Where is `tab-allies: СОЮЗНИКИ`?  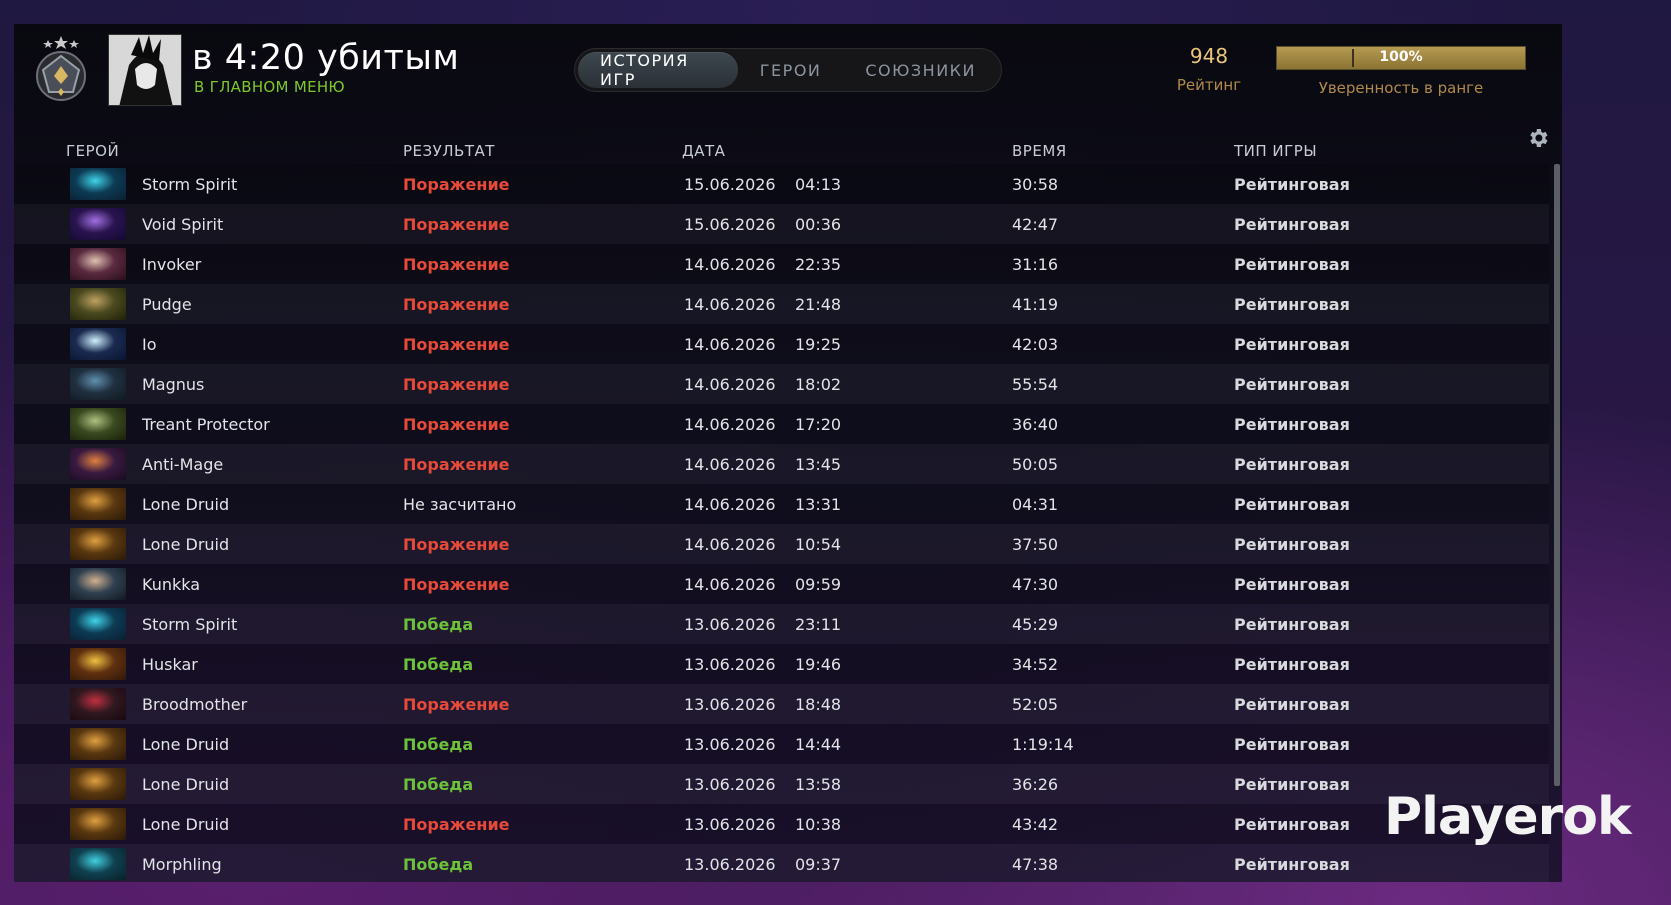 tab-allies: СОЮЗНИКИ is located at coordinates (920, 70).